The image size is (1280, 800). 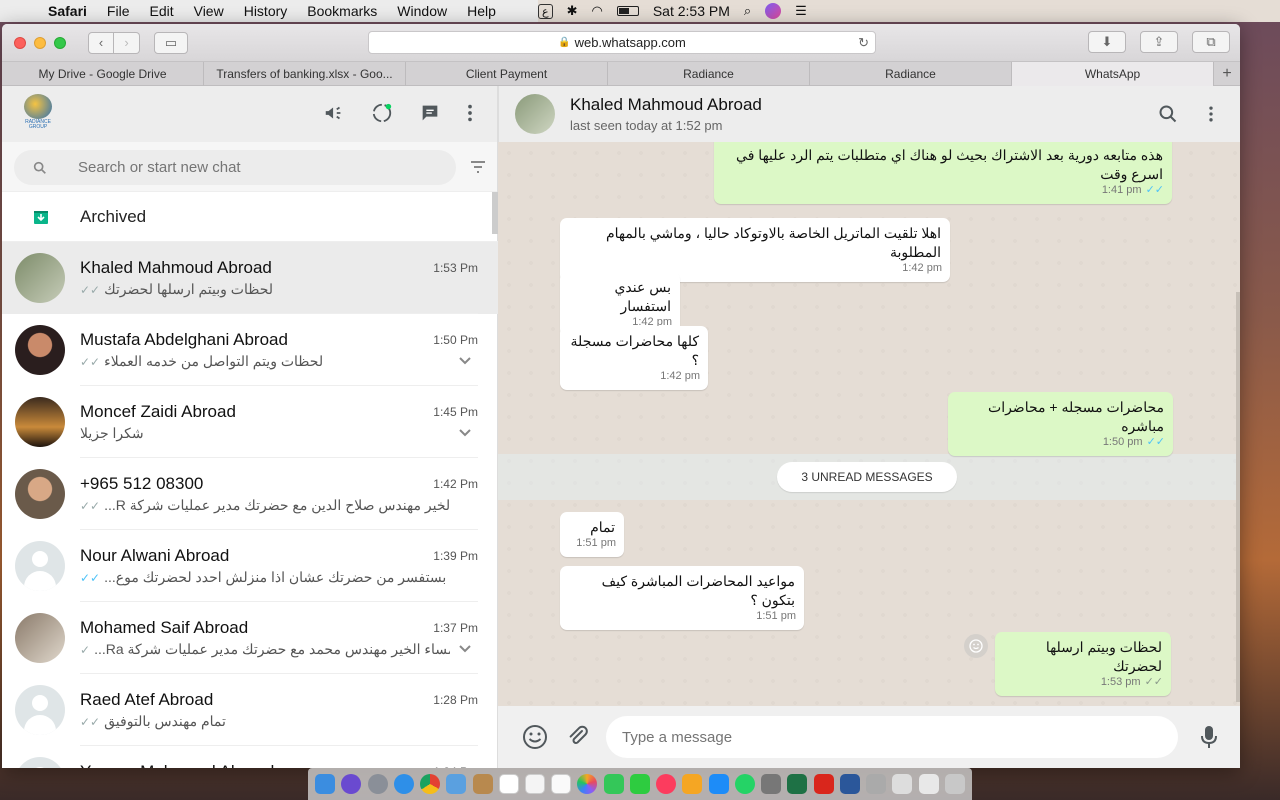 I want to click on notes-dock-icon, so click(x=534, y=784).